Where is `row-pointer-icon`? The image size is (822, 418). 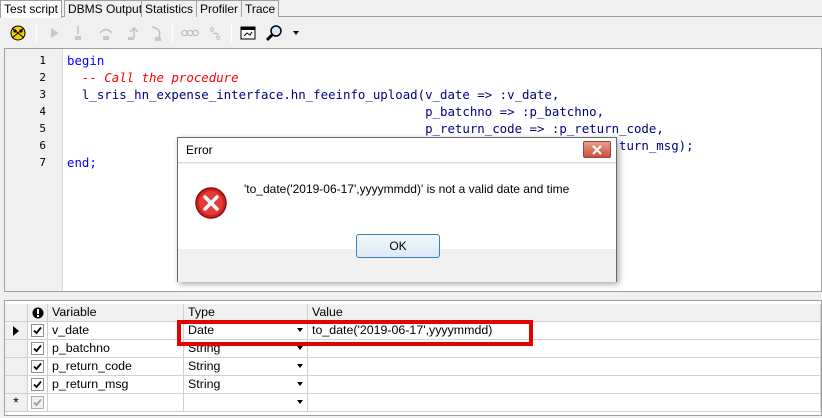
row-pointer-icon is located at coordinates (16, 330).